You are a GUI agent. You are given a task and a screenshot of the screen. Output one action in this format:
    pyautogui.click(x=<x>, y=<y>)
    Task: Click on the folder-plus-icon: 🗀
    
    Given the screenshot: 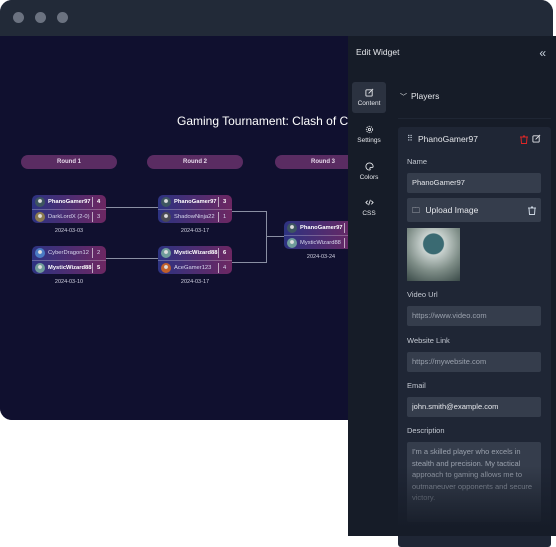 What is the action you would take?
    pyautogui.click(x=416, y=210)
    